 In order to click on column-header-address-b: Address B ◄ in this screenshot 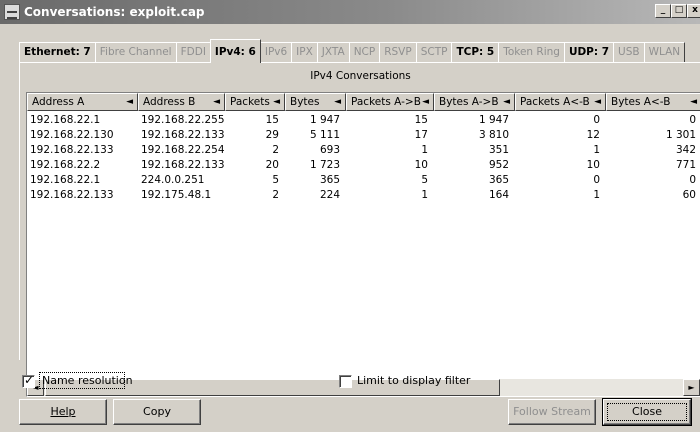, I will do `click(181, 102)`.